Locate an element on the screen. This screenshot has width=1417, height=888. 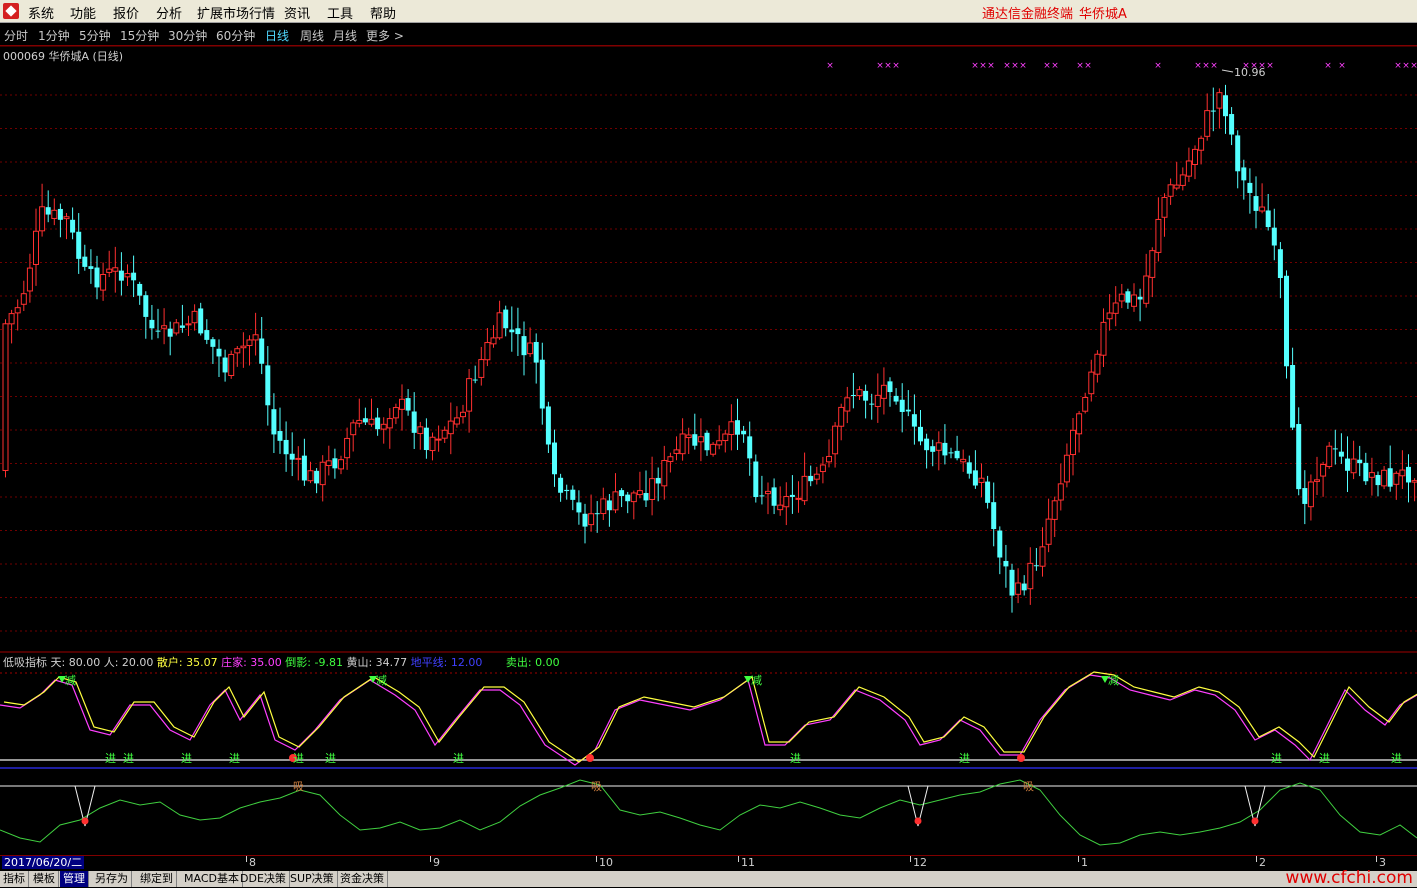
period-30min: 30分钟 is located at coordinates (187, 35).